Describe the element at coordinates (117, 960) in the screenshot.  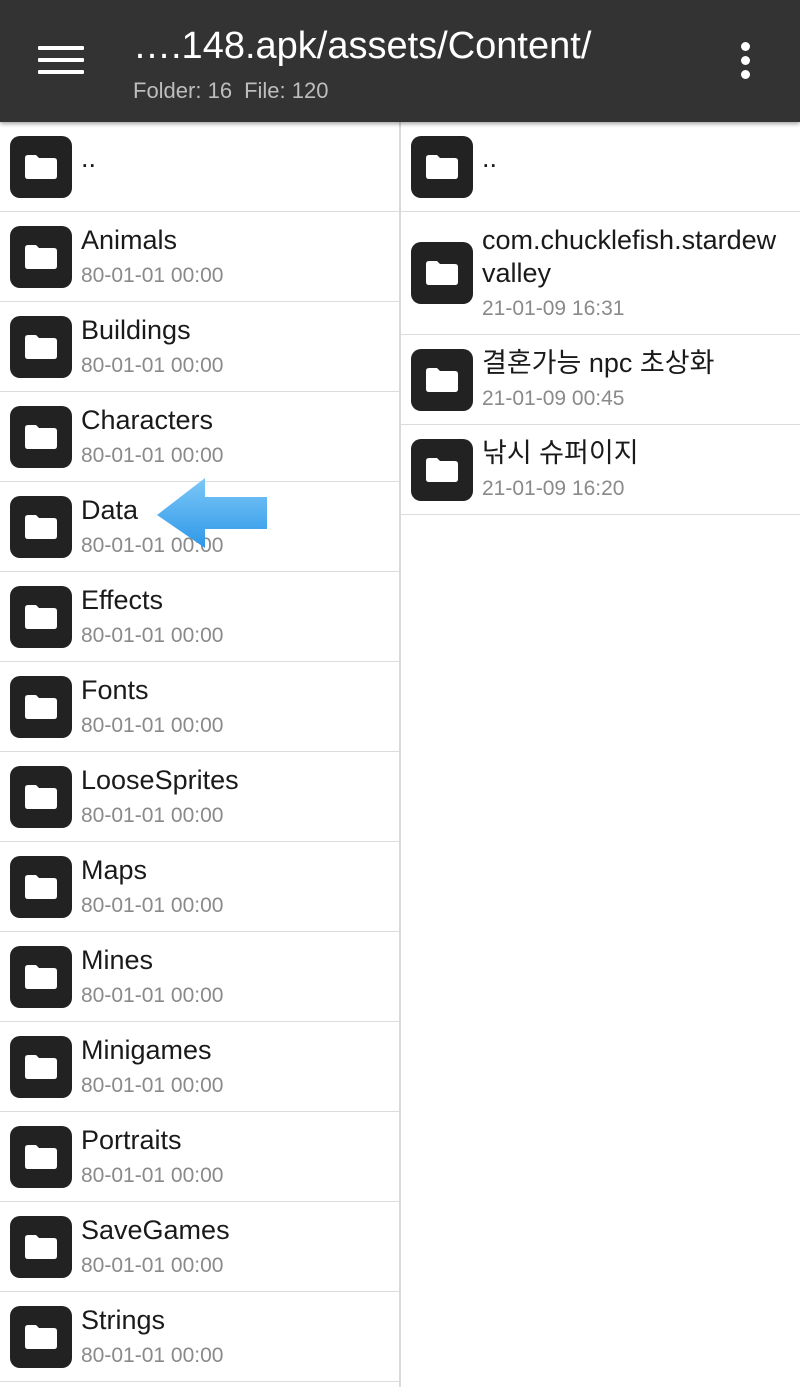
I see `folder-name: Mines` at that location.